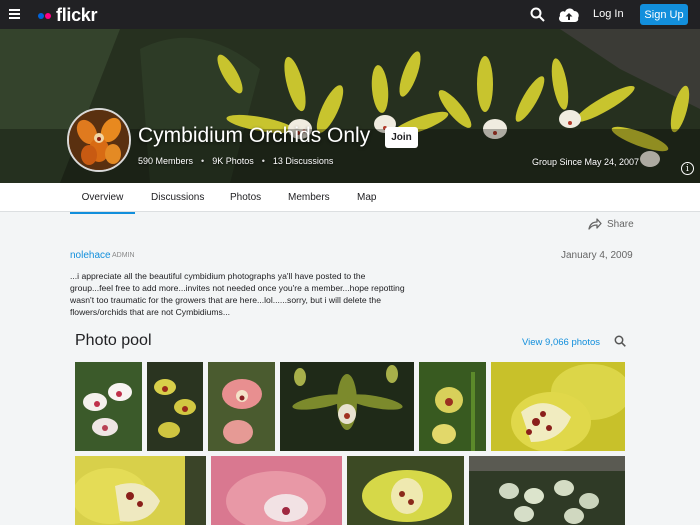 The image size is (700, 525). Describe the element at coordinates (608, 14) in the screenshot. I see `login-link: Log In` at that location.